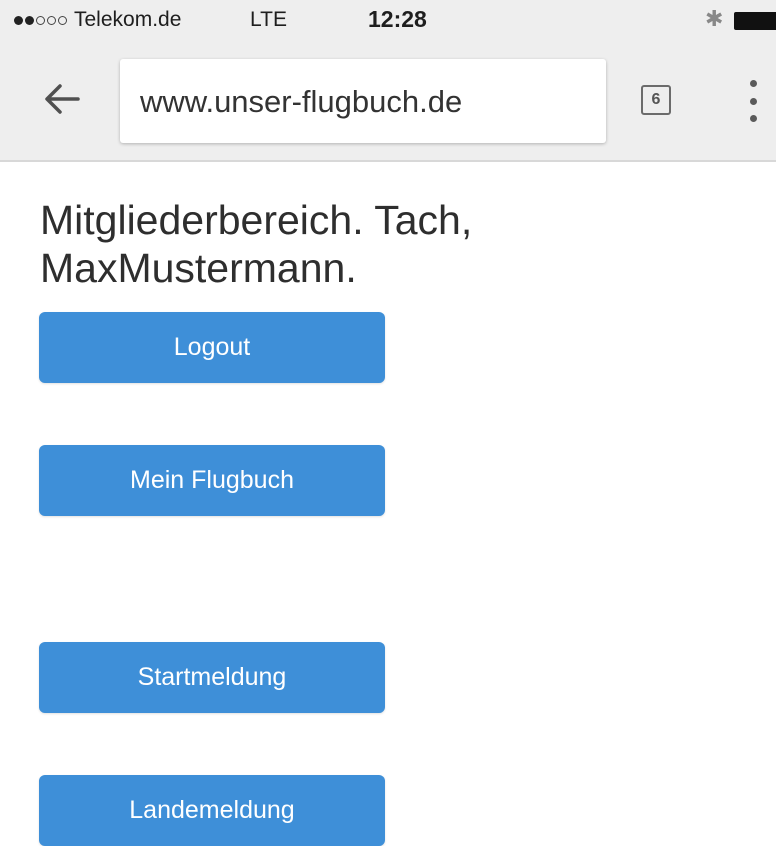 The height and width of the screenshot is (846, 776). Describe the element at coordinates (212, 480) in the screenshot. I see `mein-flugbuch-button: Mein Flugbuch` at that location.